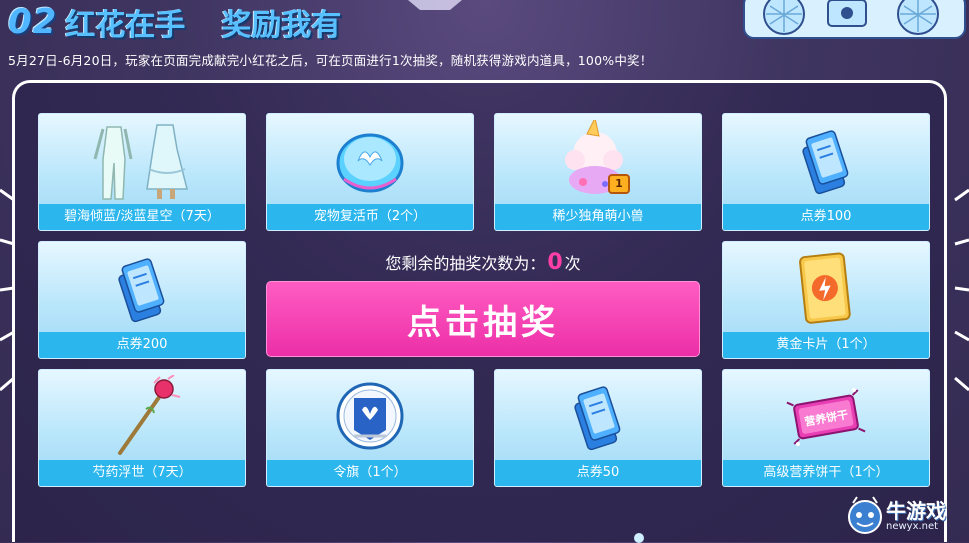 The width and height of the screenshot is (969, 543). What do you see at coordinates (142, 217) in the screenshot?
I see `prize-label: 碧海倾蓝/淡蓝星空（7天）` at bounding box center [142, 217].